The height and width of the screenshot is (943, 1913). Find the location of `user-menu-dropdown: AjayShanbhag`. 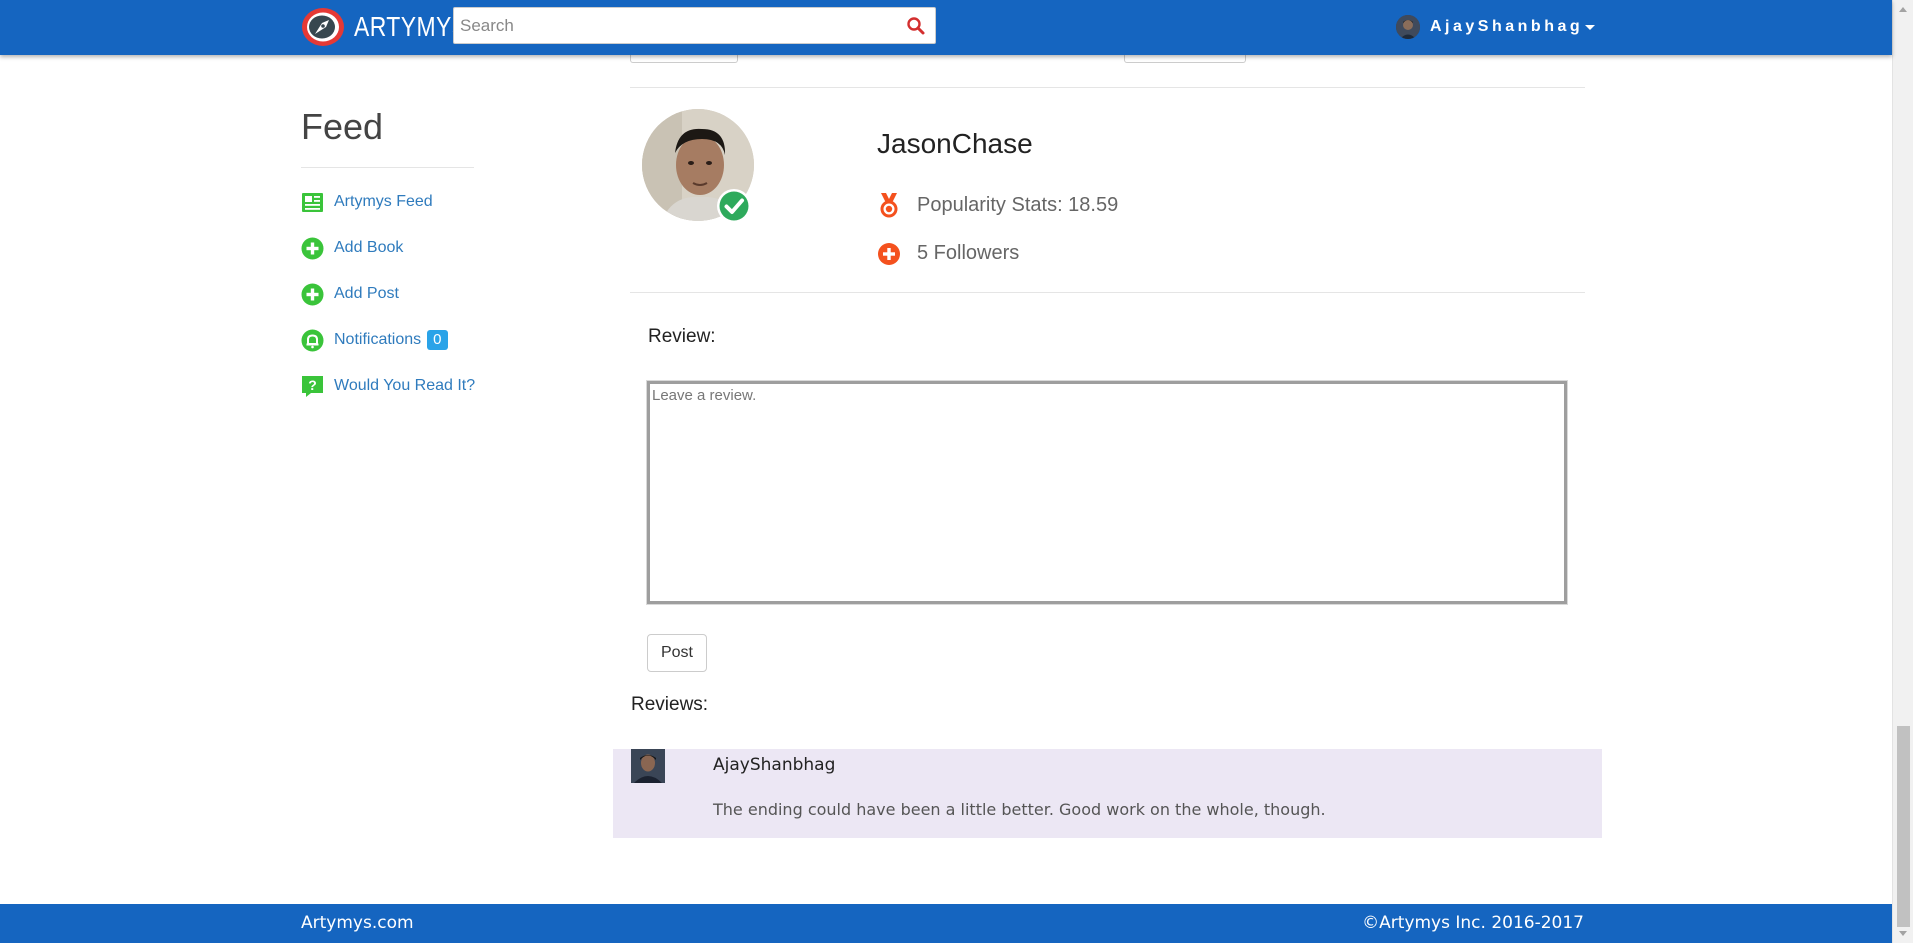

user-menu-dropdown: AjayShanbhag is located at coordinates (1496, 27).